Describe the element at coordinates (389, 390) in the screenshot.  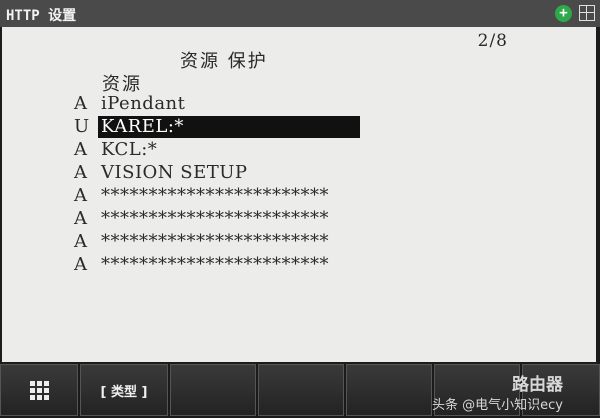
I see `softkey-f4` at that location.